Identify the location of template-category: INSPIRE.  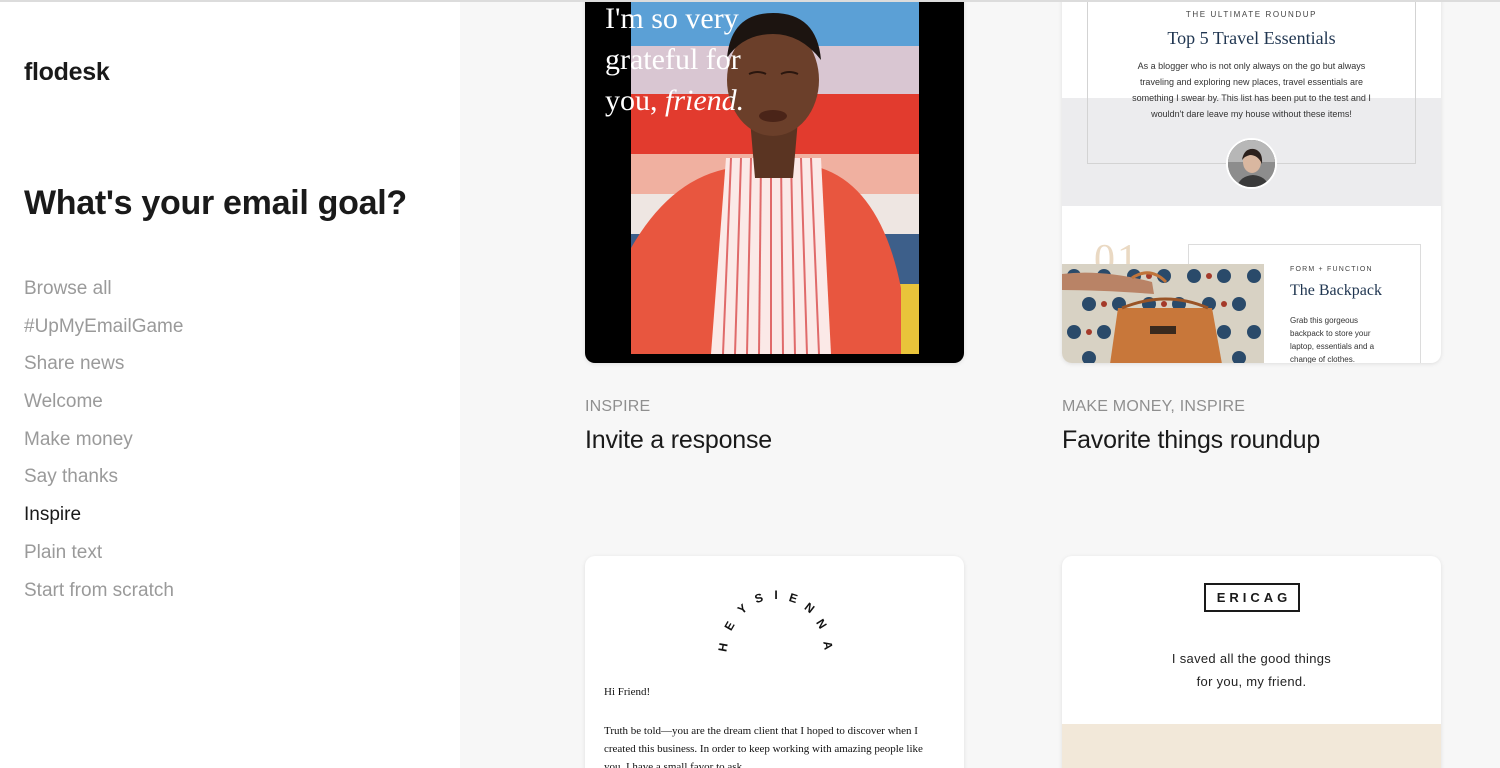
(618, 406).